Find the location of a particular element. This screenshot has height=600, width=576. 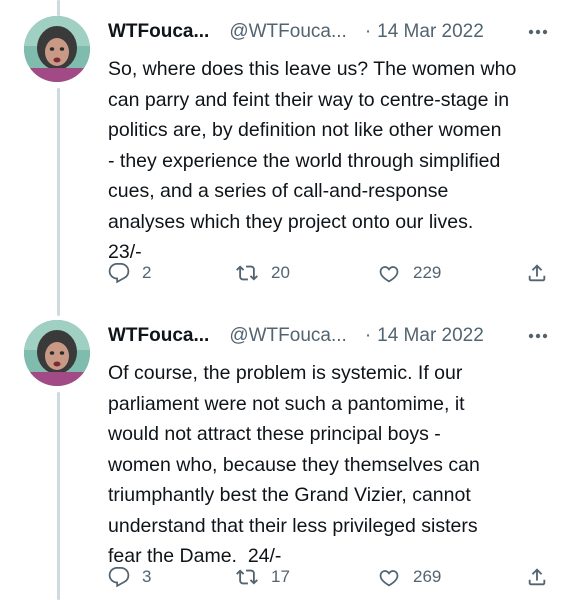

reply-button: 2 is located at coordinates (129, 273).